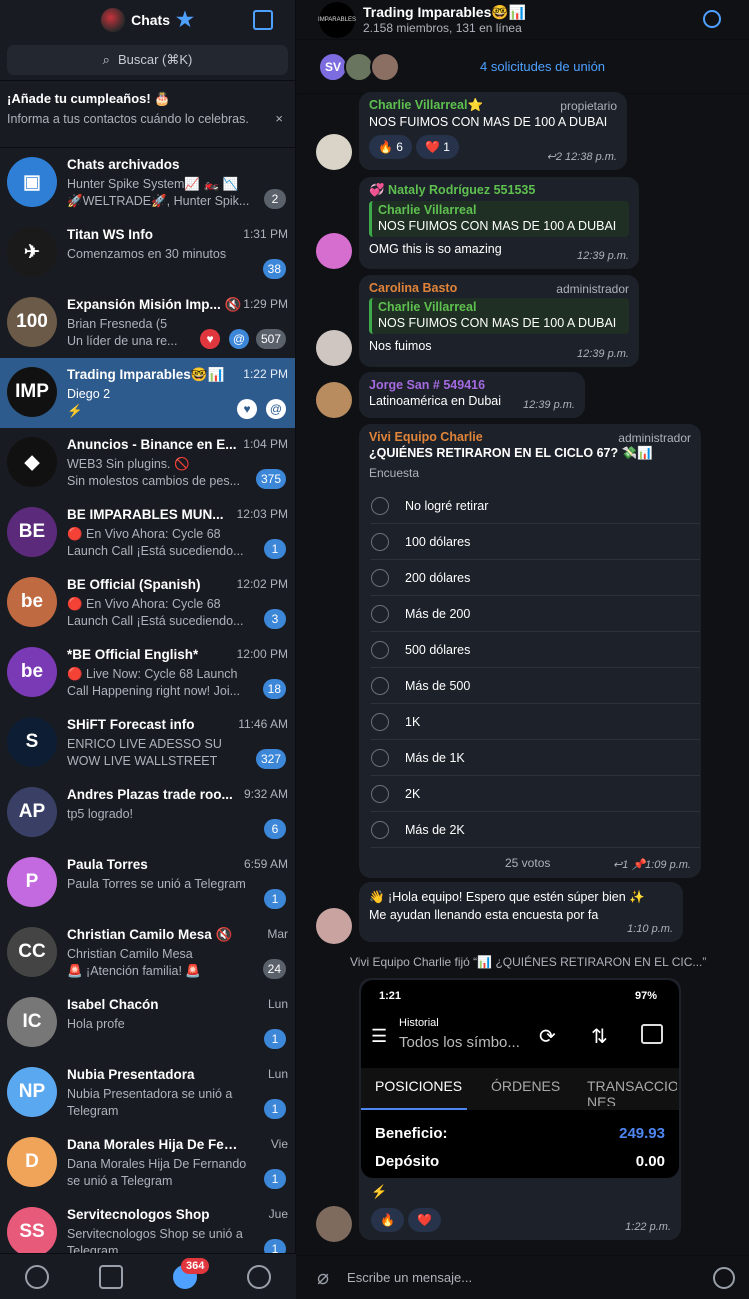 The width and height of the screenshot is (749, 1299). What do you see at coordinates (323, 1277) in the screenshot?
I see `attach-icon: ⌀` at bounding box center [323, 1277].